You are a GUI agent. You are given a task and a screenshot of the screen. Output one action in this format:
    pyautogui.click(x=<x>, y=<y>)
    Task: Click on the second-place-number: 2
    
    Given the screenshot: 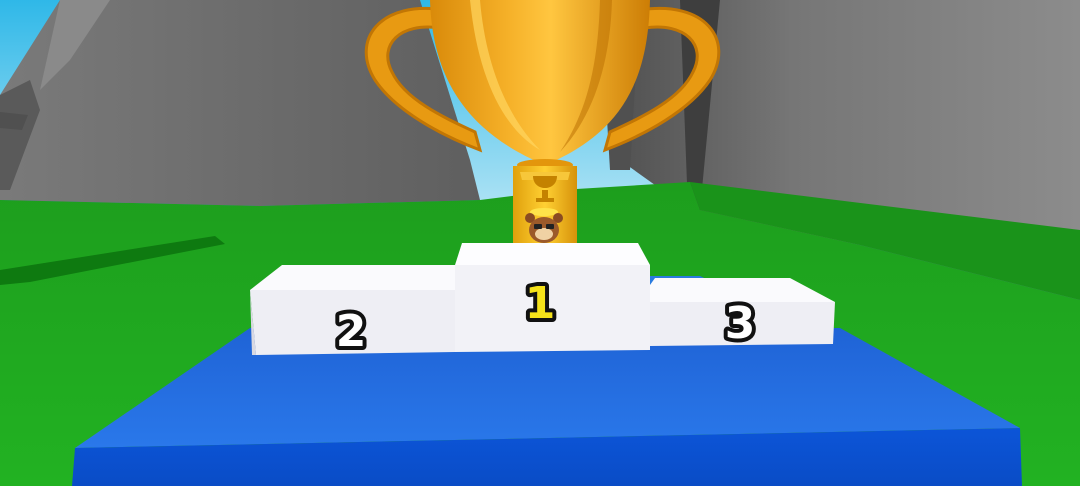 What is the action you would take?
    pyautogui.click(x=351, y=331)
    